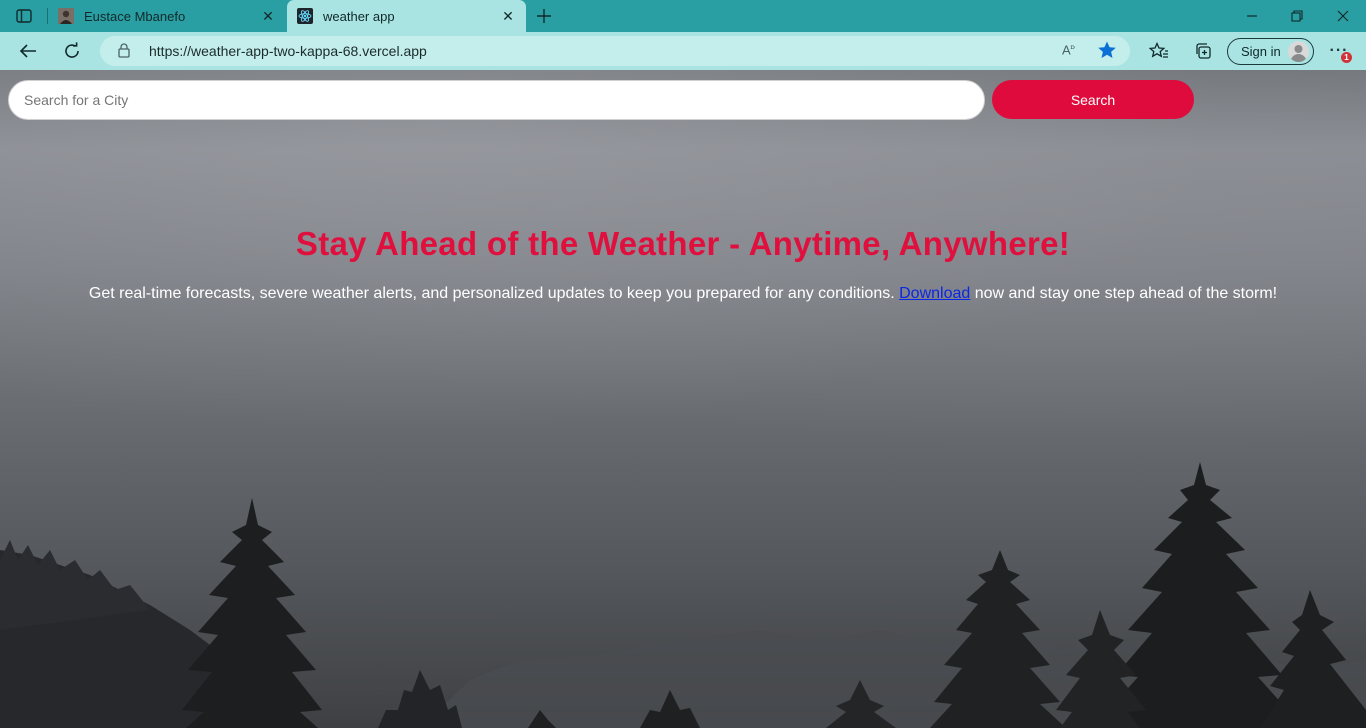 Image resolution: width=1366 pixels, height=728 pixels. I want to click on read-aloud-icon: Aꭰ, so click(1068, 49).